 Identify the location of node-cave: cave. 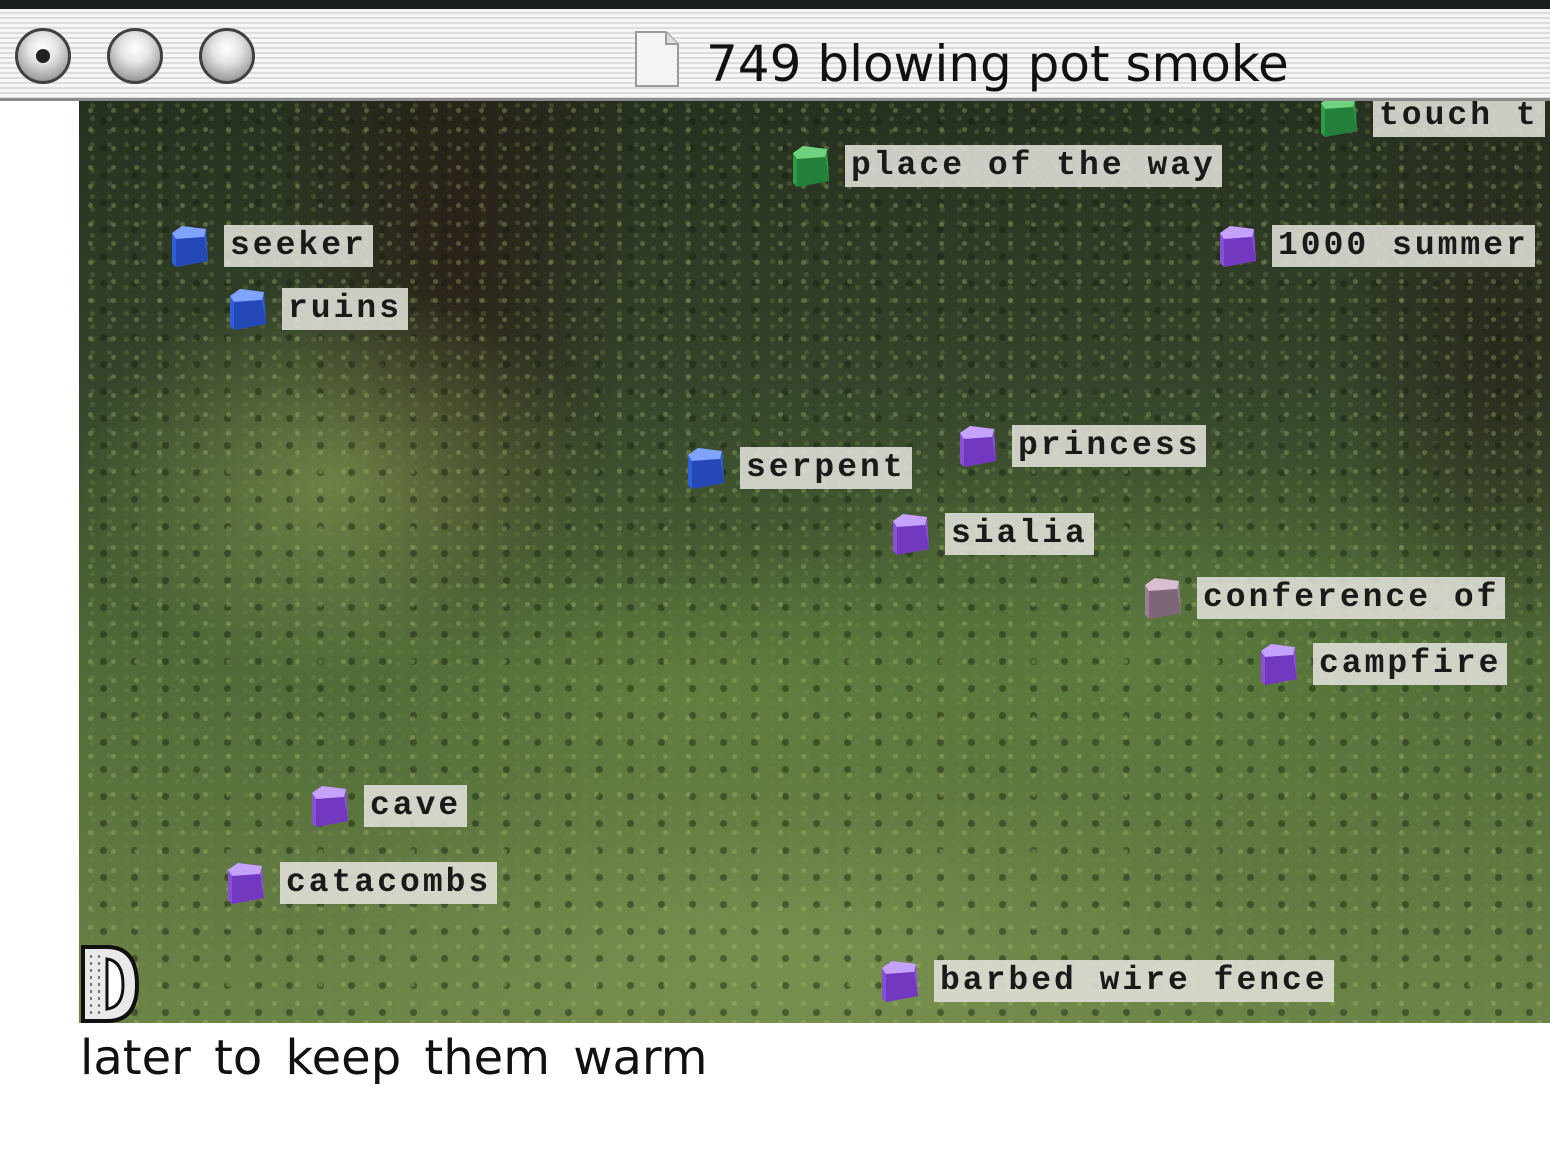
(388, 806).